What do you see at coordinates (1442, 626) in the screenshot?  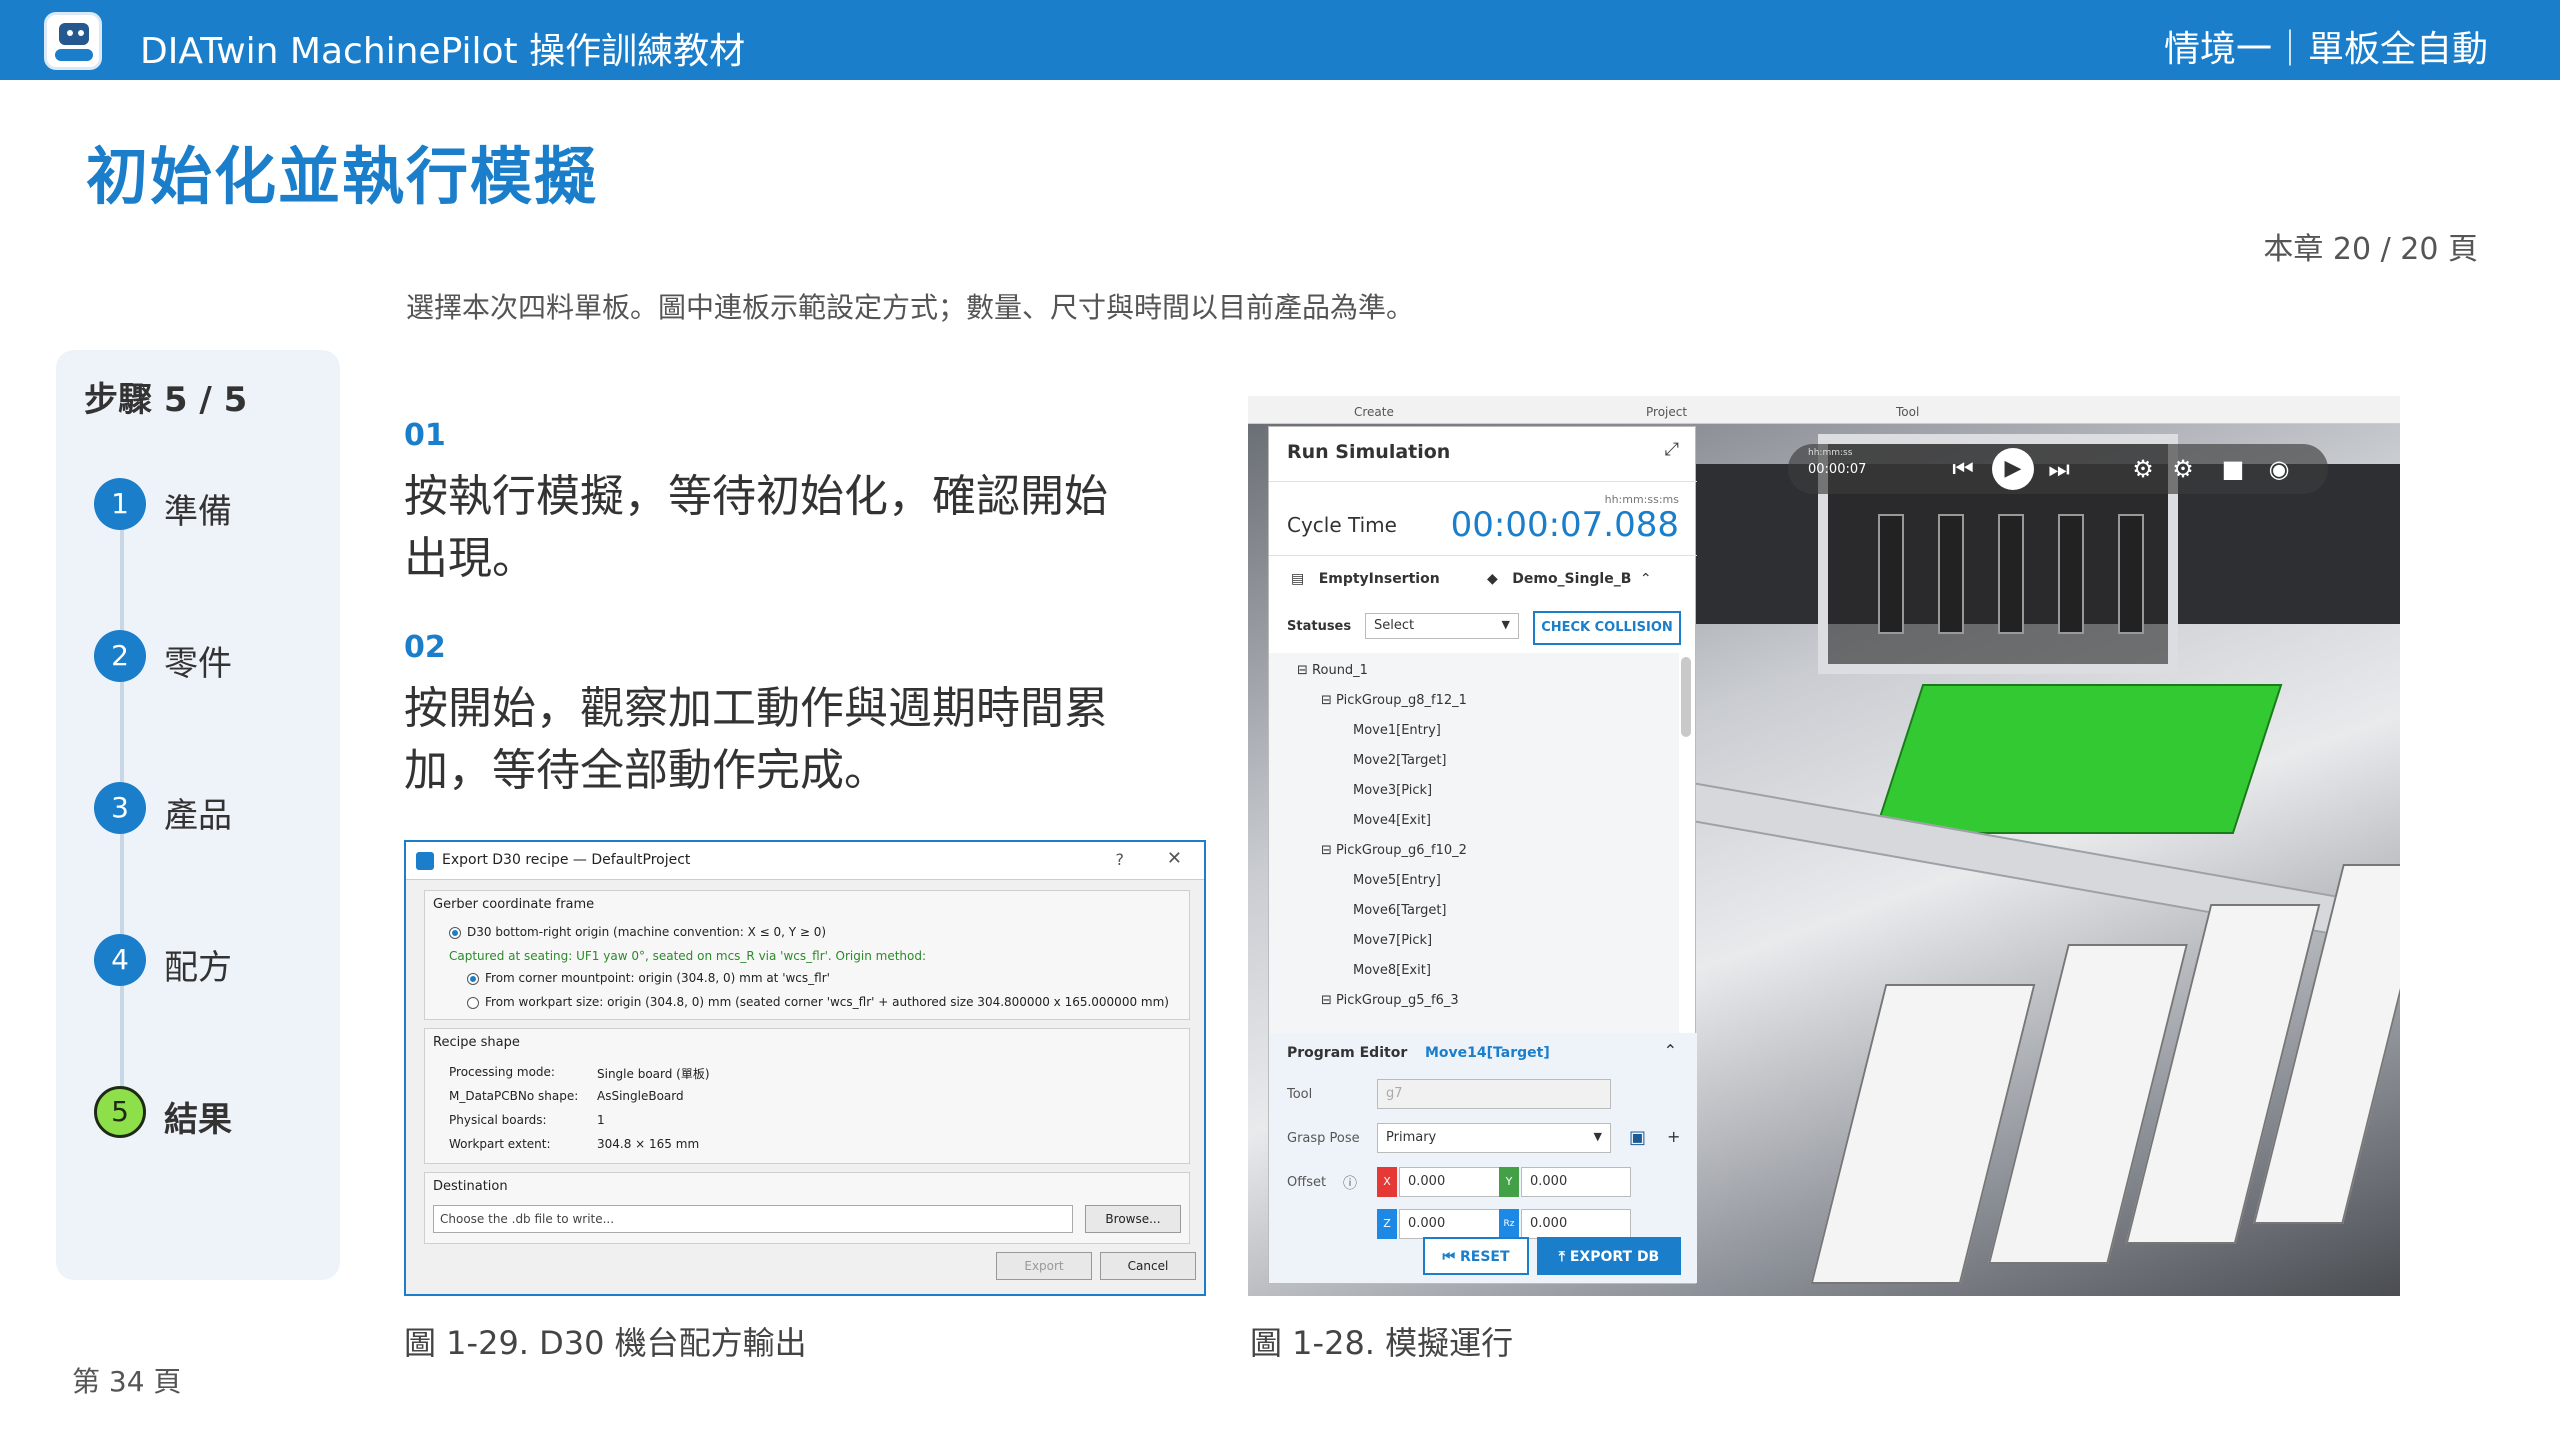 I see `statuses-select: Select ▼` at bounding box center [1442, 626].